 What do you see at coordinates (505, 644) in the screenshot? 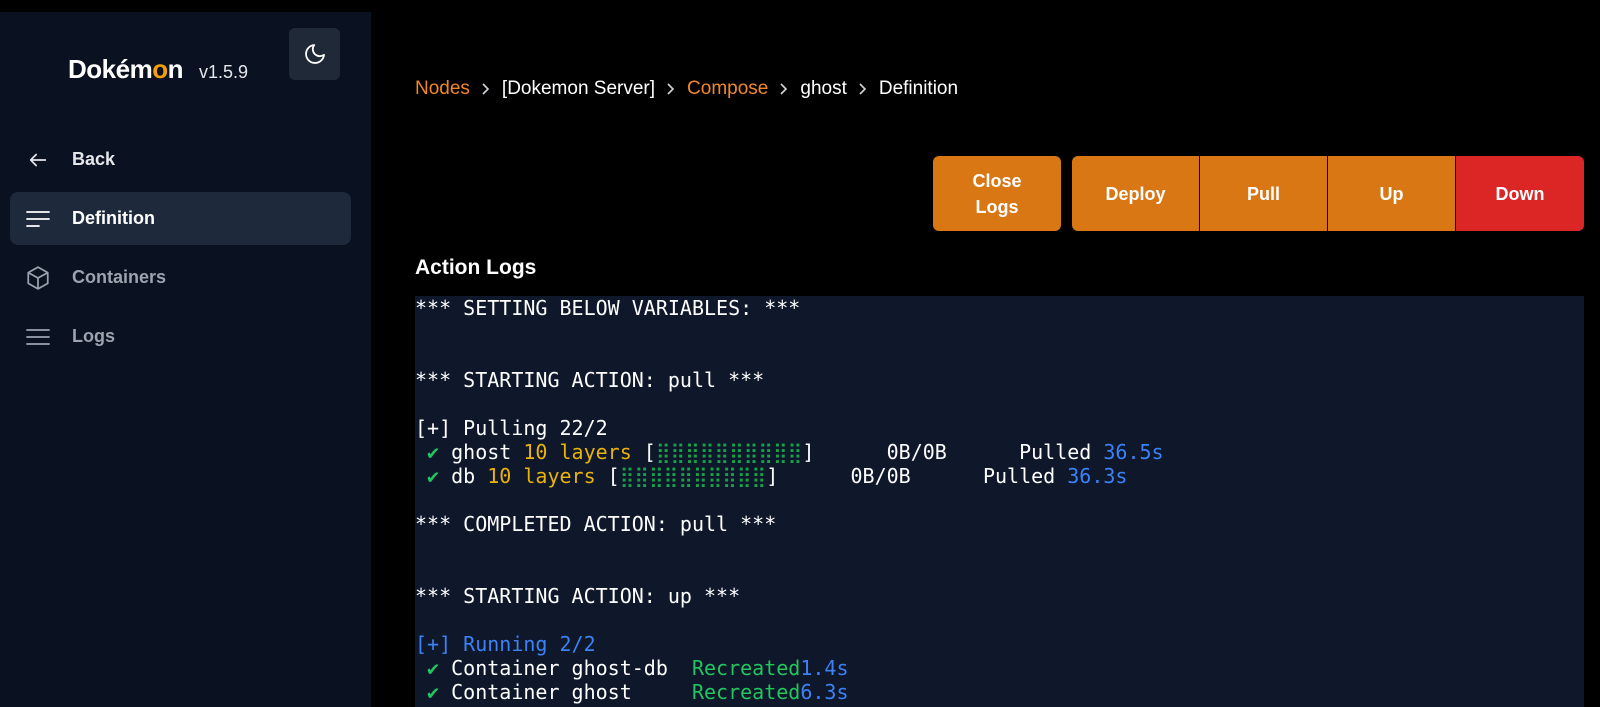
I see `log-line: [+] Running 2/2` at bounding box center [505, 644].